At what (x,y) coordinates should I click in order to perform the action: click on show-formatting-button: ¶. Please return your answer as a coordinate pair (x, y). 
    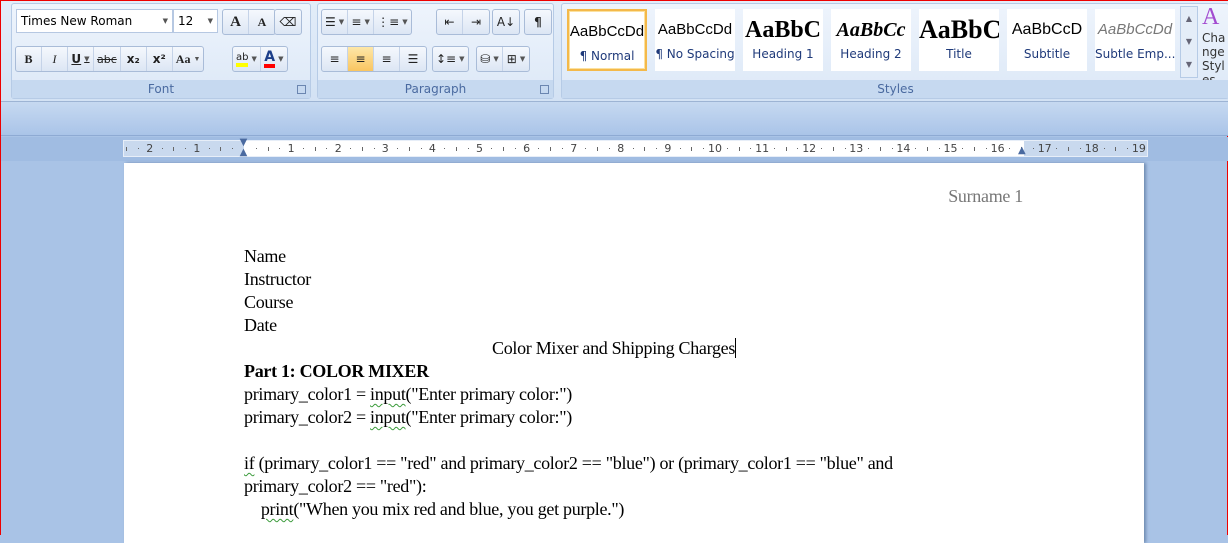
    Looking at the image, I should click on (538, 22).